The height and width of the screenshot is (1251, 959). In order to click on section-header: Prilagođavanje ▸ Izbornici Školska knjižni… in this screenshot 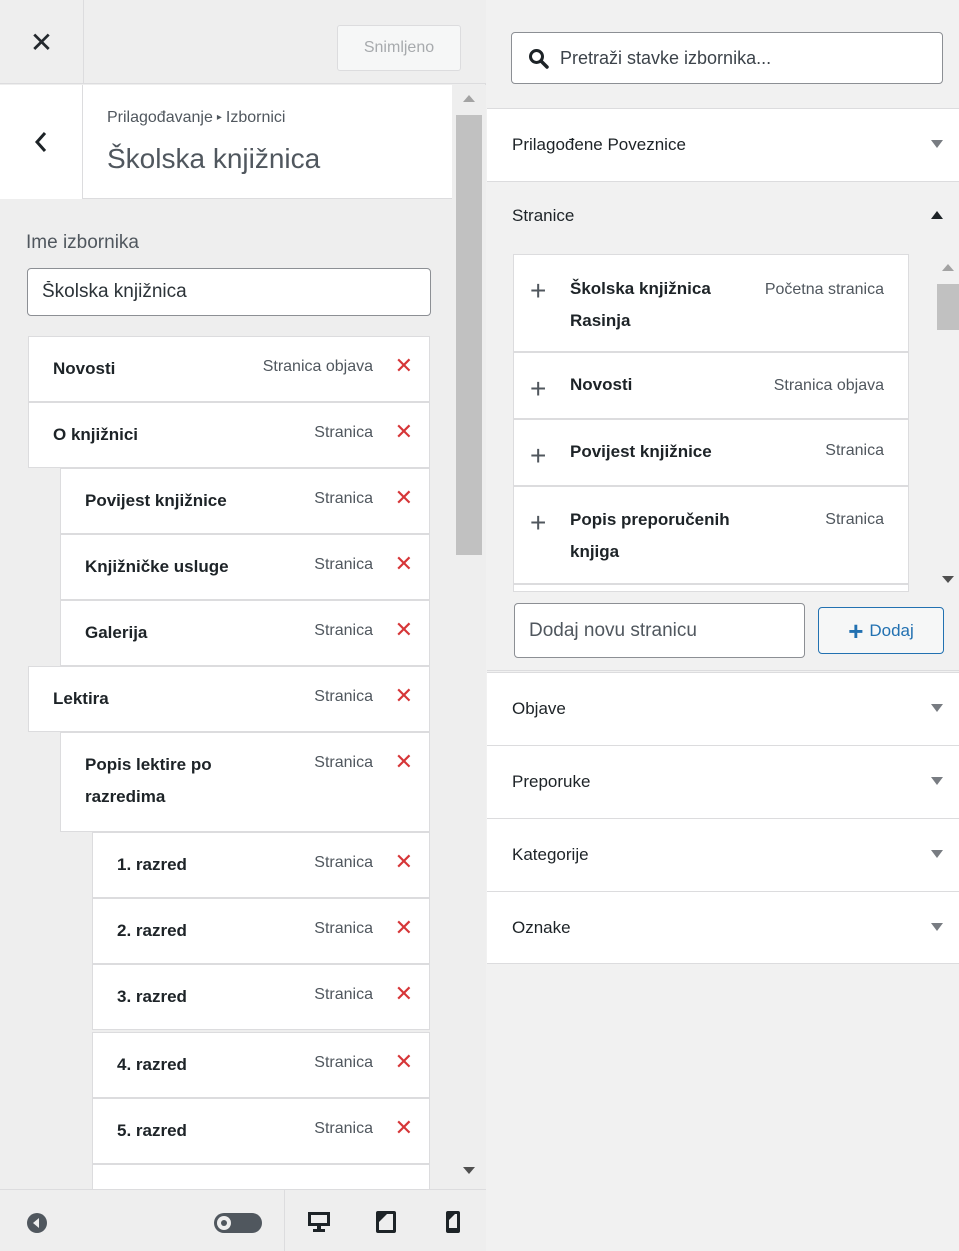, I will do `click(226, 142)`.